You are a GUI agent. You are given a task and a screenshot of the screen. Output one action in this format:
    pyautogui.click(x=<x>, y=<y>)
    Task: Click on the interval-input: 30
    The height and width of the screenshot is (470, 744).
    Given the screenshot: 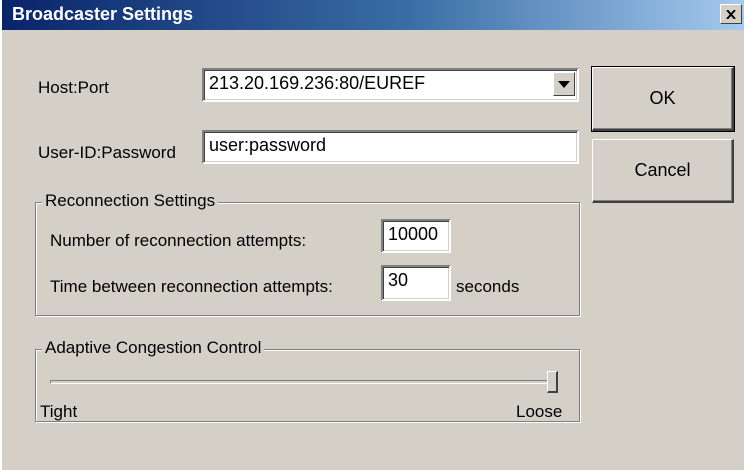 What is the action you would take?
    pyautogui.click(x=416, y=283)
    